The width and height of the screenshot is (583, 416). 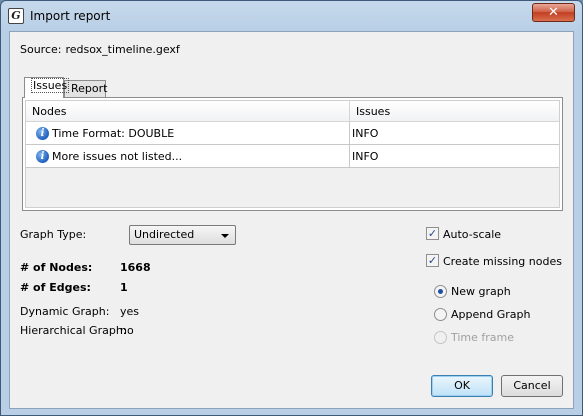 I want to click on table-header: Nodes Issues, so click(x=292, y=111).